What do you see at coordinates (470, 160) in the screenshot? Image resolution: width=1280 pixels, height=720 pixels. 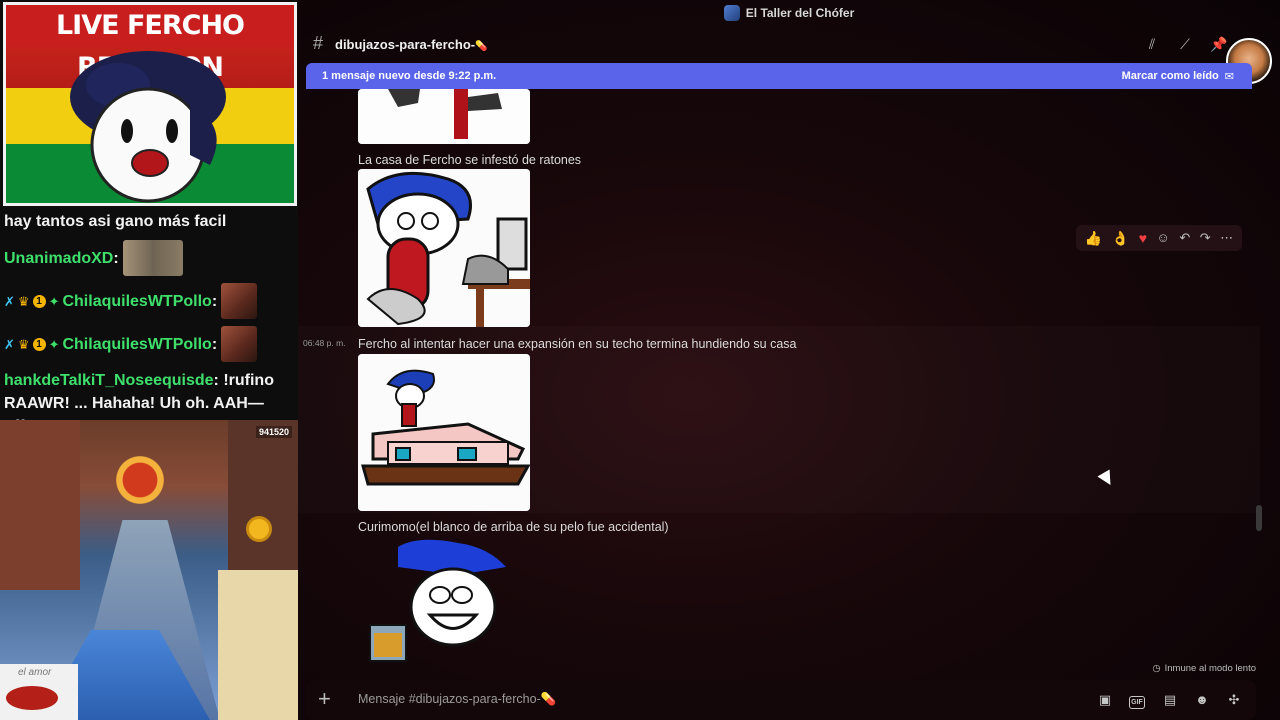 I see `message-text: La casa de Fercho se infestó de ratones` at bounding box center [470, 160].